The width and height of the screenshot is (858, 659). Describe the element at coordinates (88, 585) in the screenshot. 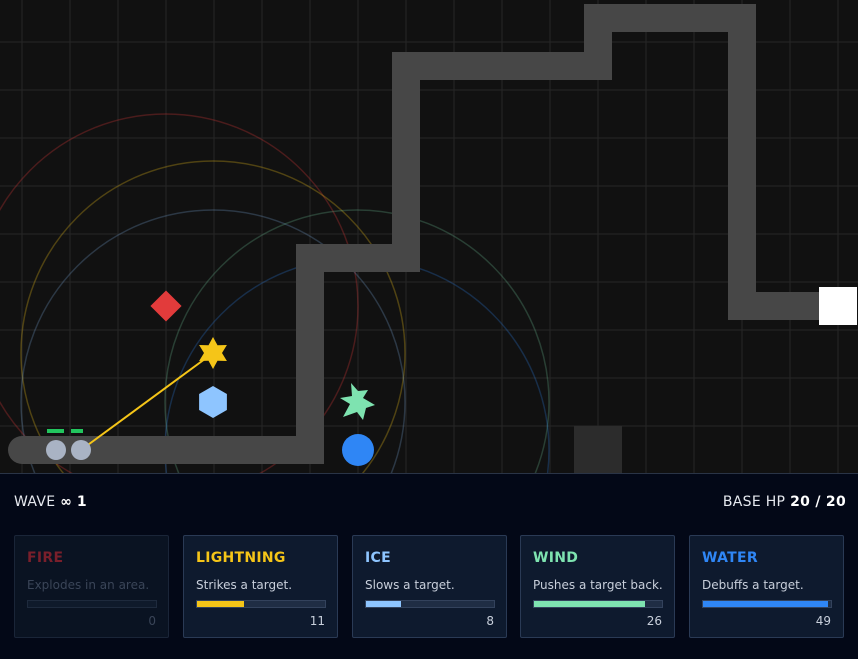

I see `tower-description: Explodes in an area.` at that location.